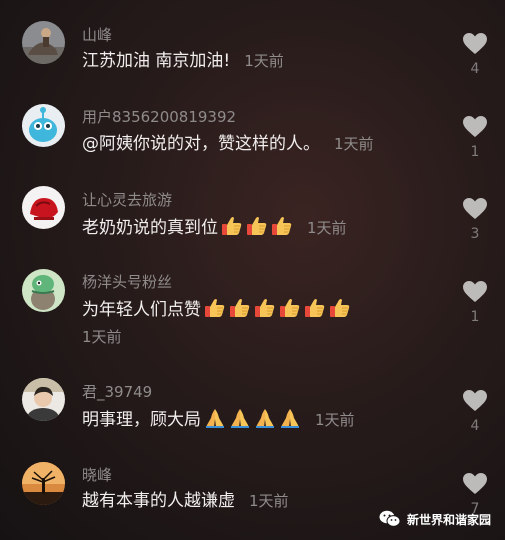 The height and width of the screenshot is (540, 505). I want to click on comment-body: 越有本事的人越谦虚 1天前, so click(185, 501).